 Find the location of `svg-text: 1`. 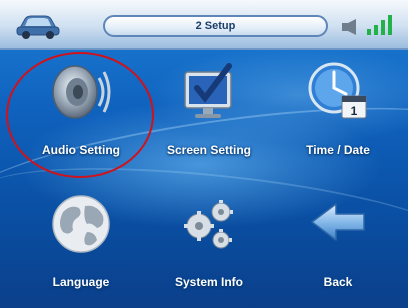

svg-text: 1 is located at coordinates (354, 111).